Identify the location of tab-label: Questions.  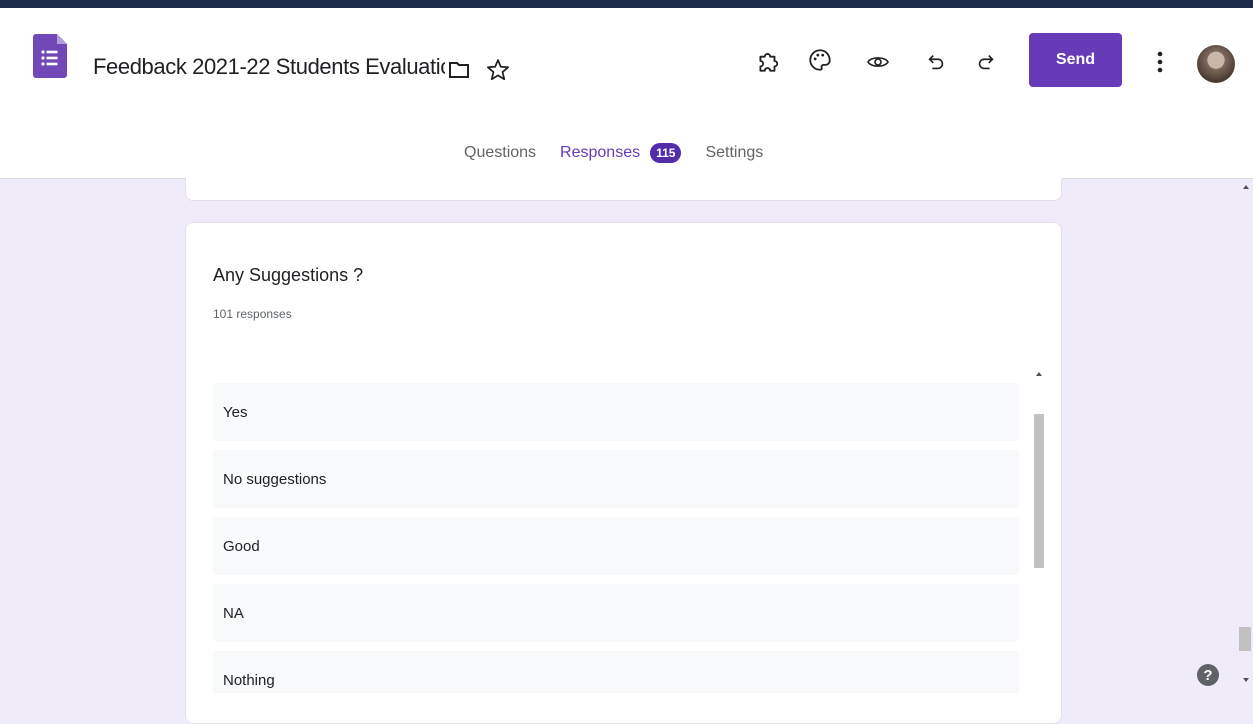
(500, 152).